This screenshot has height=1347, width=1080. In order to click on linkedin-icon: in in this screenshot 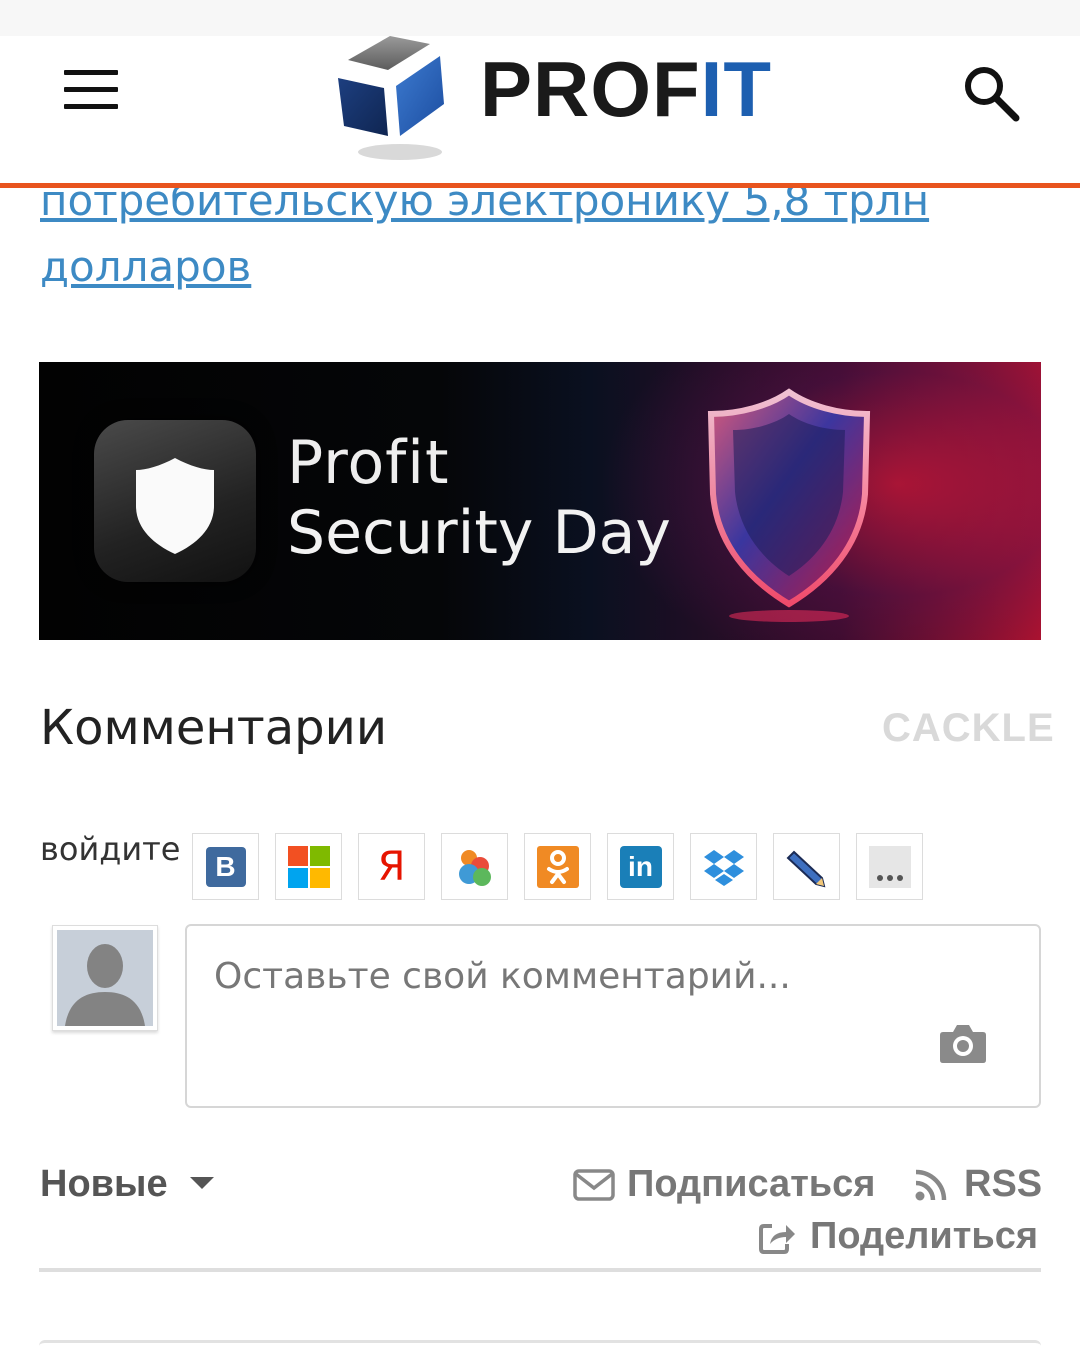, I will do `click(640, 866)`.